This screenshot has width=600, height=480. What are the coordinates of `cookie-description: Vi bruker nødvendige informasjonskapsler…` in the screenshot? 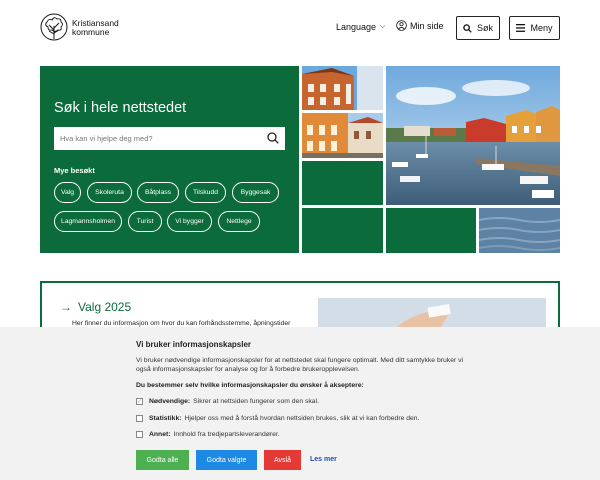 It's located at (300, 365).